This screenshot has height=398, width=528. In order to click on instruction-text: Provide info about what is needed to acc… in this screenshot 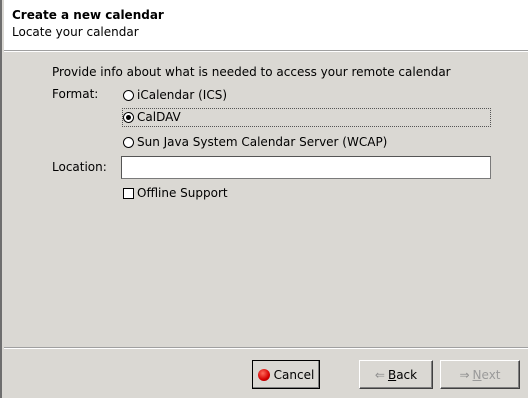, I will do `click(251, 72)`.